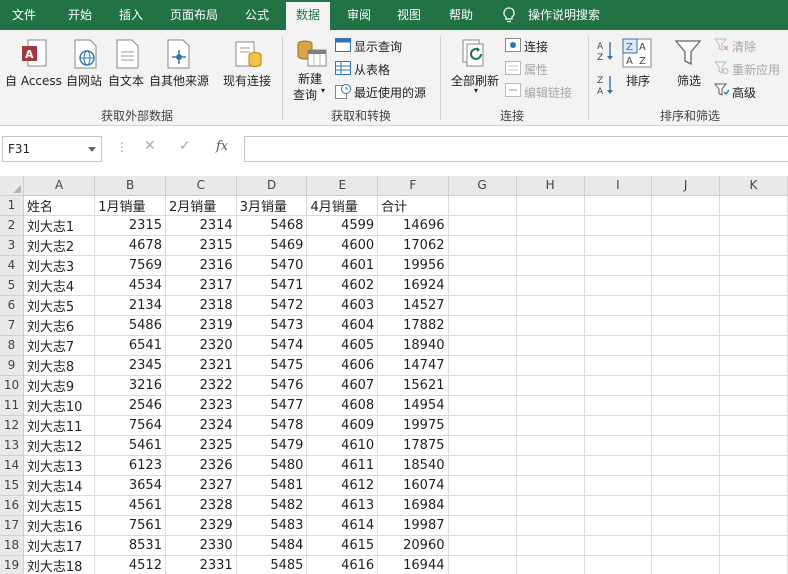 The width and height of the screenshot is (788, 574). Describe the element at coordinates (342, 465) in the screenshot. I see `cell: 4611` at that location.